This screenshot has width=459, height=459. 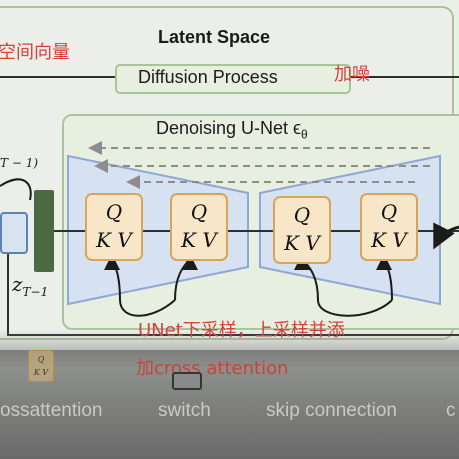 I want to click on cond-branch-right, so click(x=355, y=308).